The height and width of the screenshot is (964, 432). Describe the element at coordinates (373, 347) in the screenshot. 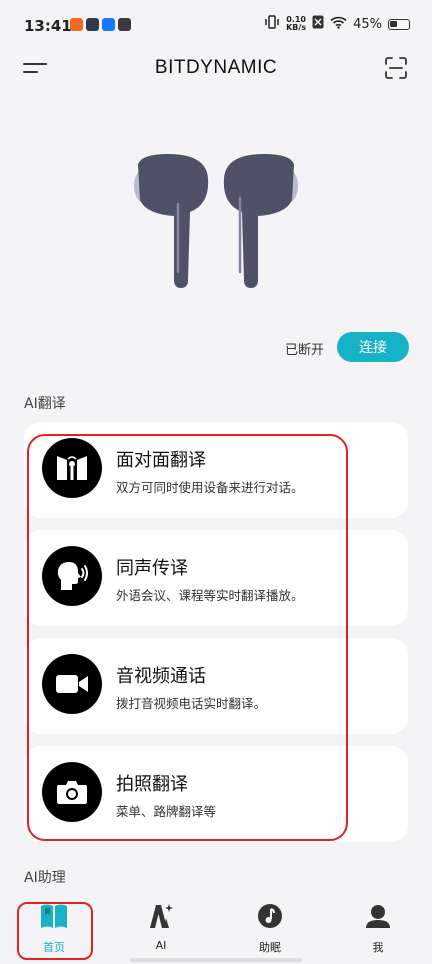

I see `connect-button: 连接` at that location.